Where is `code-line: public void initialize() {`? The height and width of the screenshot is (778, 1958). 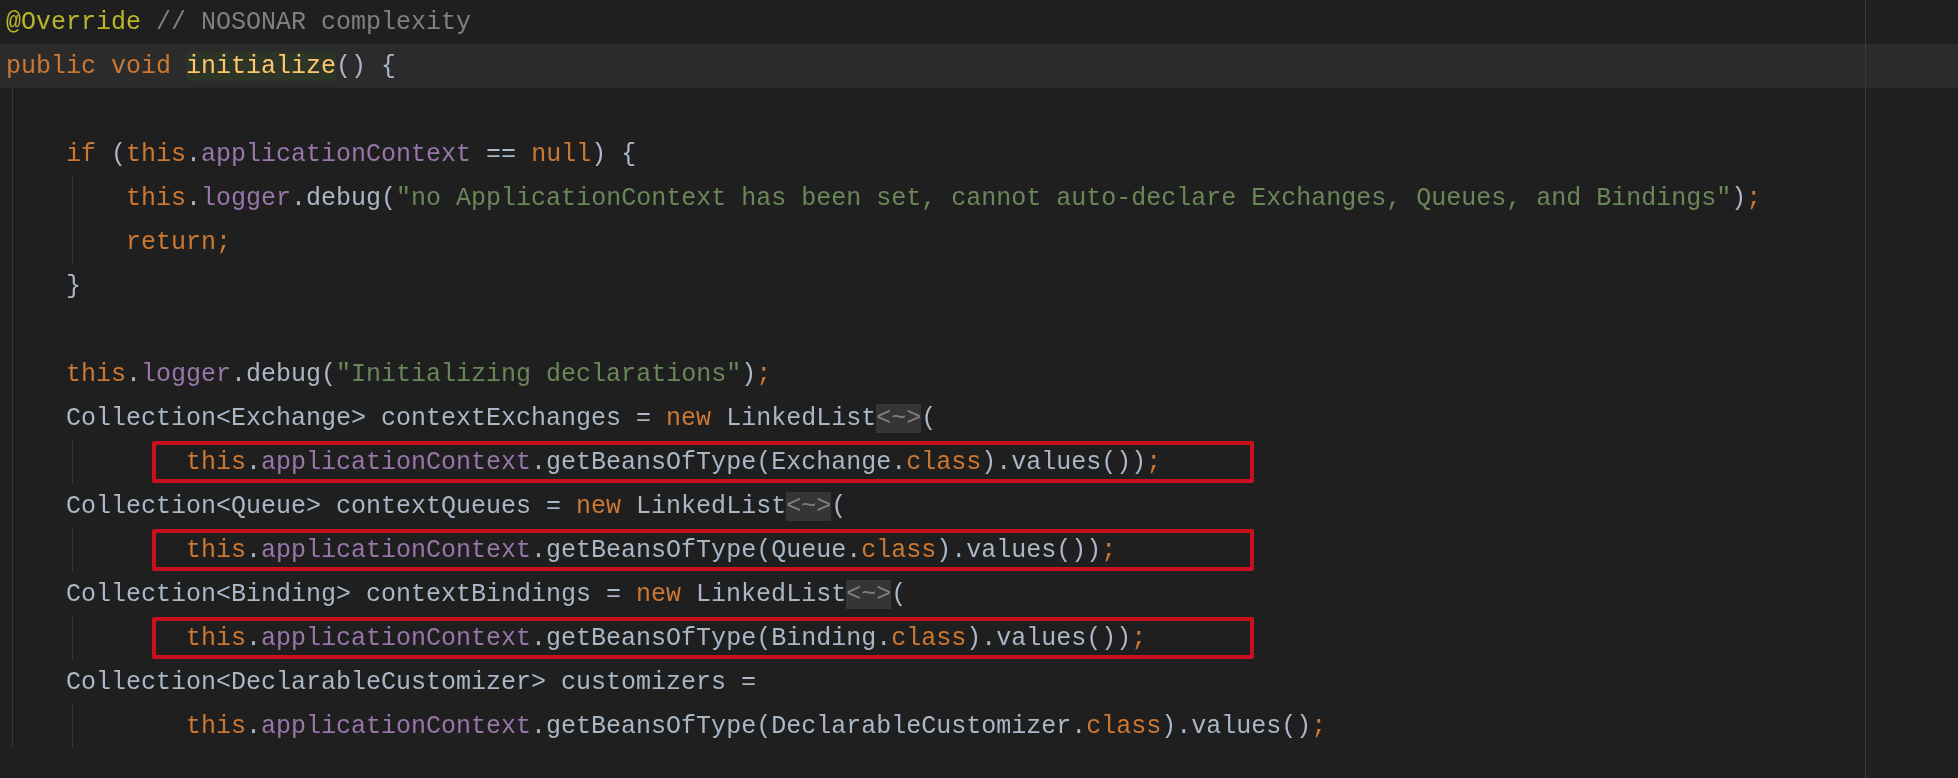 code-line: public void initialize() { is located at coordinates (201, 66).